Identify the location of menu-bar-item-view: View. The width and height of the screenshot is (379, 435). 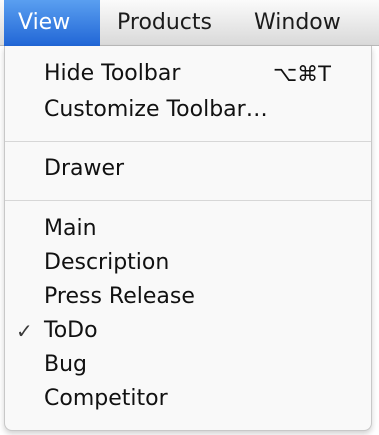
(52, 23).